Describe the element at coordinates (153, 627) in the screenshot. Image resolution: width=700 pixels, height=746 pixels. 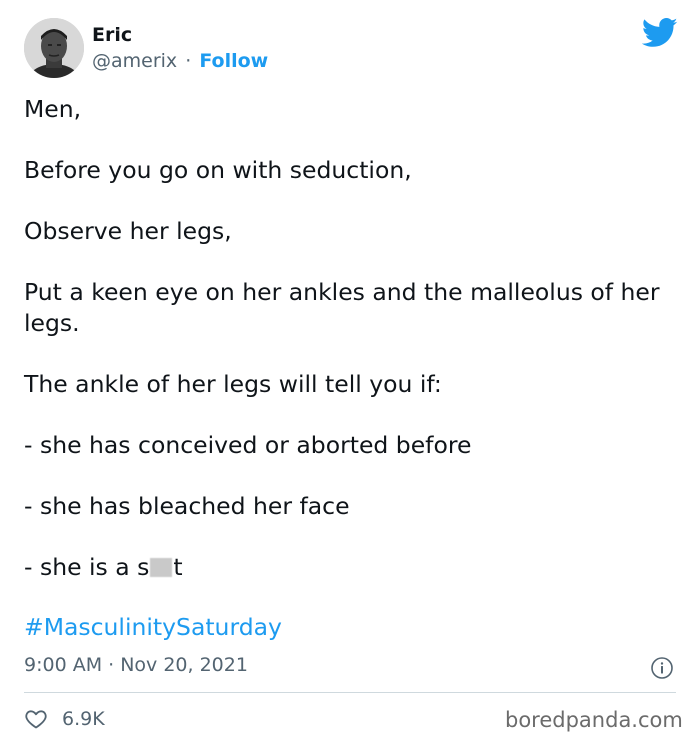
I see `hashtag-link: #MasculinitySaturday` at that location.